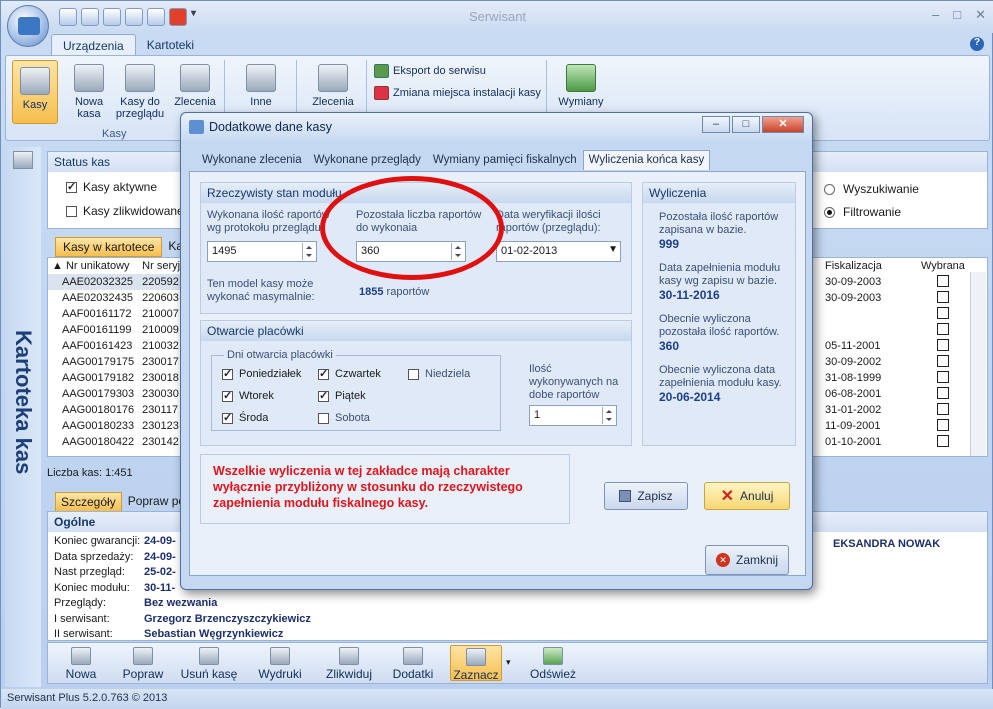  I want to click on zlecenia-button: Zlecenia, so click(195, 86).